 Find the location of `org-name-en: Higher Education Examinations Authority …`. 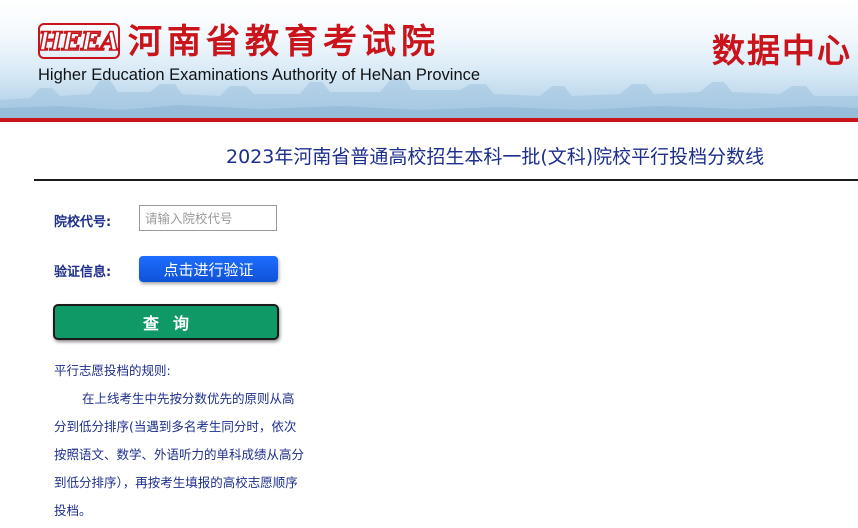

org-name-en: Higher Education Examinations Authority … is located at coordinates (259, 75).